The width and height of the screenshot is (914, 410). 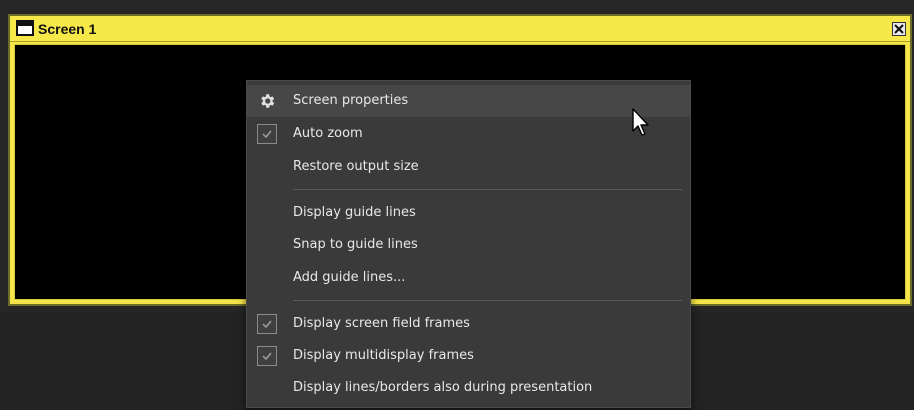 I want to click on menu-item-label: Display guide lines, so click(x=354, y=212).